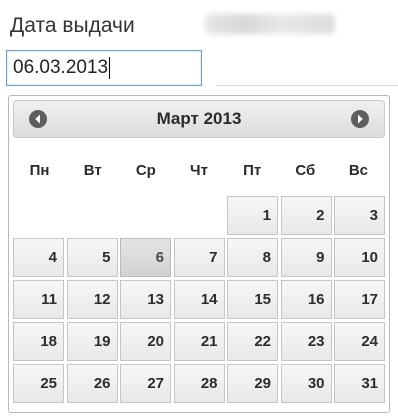 The image size is (398, 416). I want to click on day-cell: 26, so click(92, 383).